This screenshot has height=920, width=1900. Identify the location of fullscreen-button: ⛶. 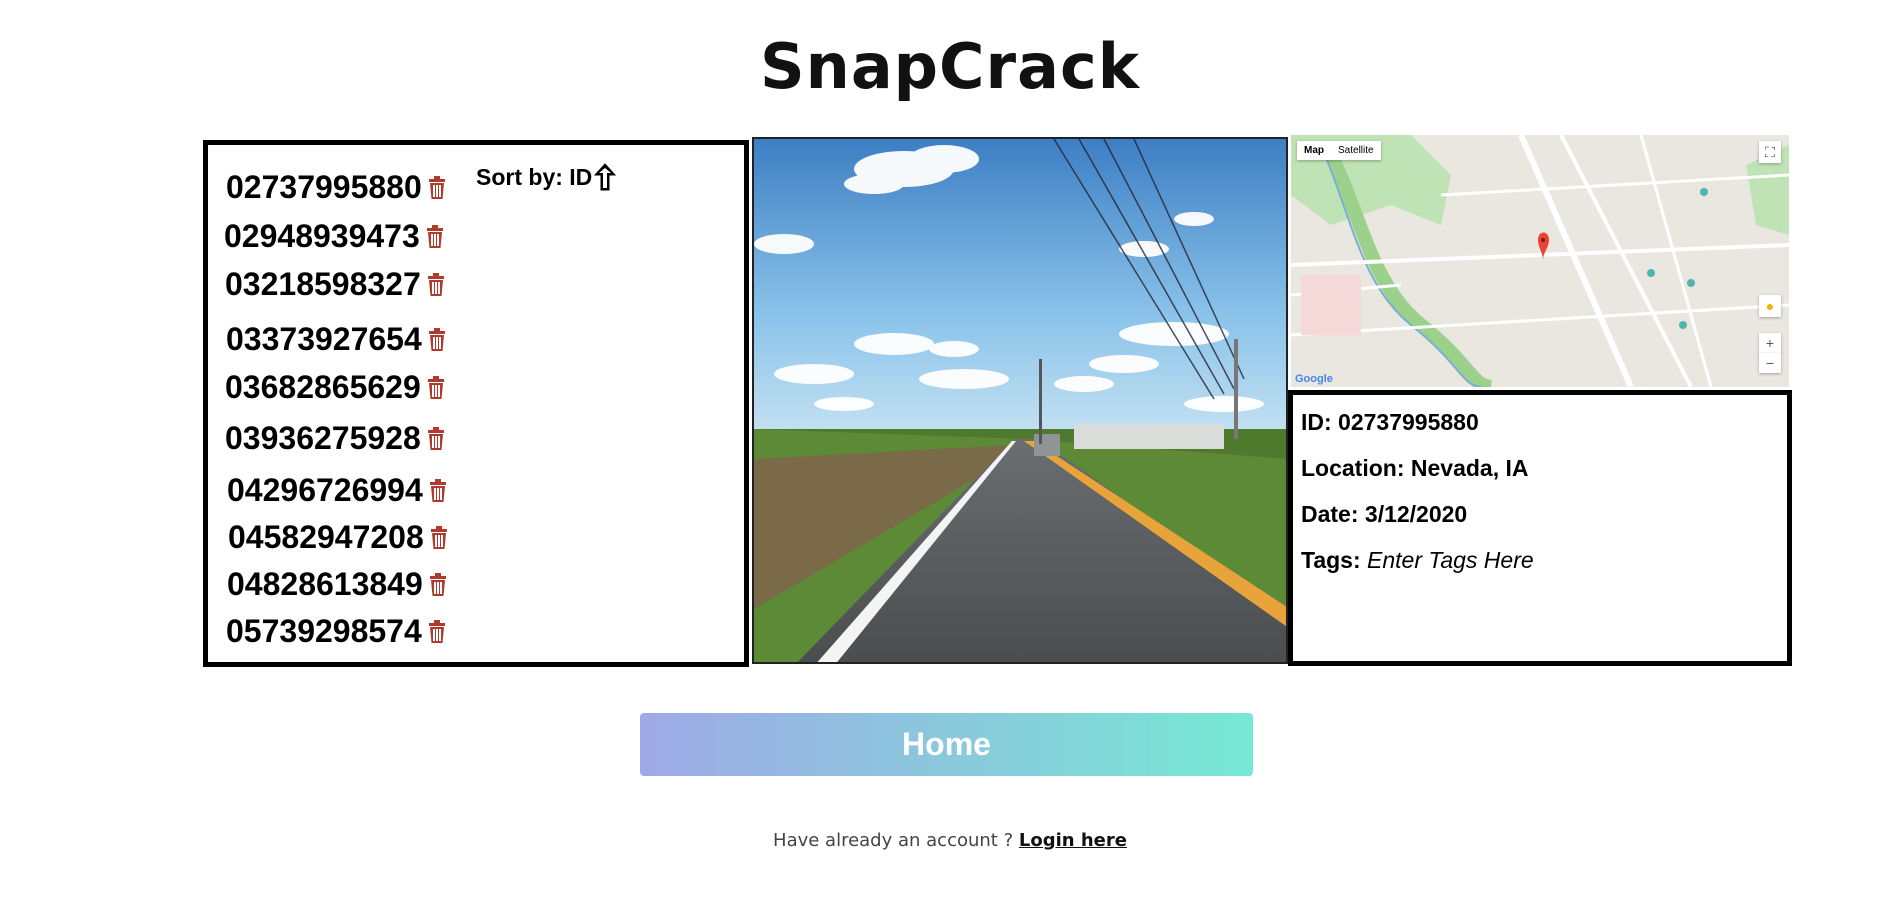
(1770, 152).